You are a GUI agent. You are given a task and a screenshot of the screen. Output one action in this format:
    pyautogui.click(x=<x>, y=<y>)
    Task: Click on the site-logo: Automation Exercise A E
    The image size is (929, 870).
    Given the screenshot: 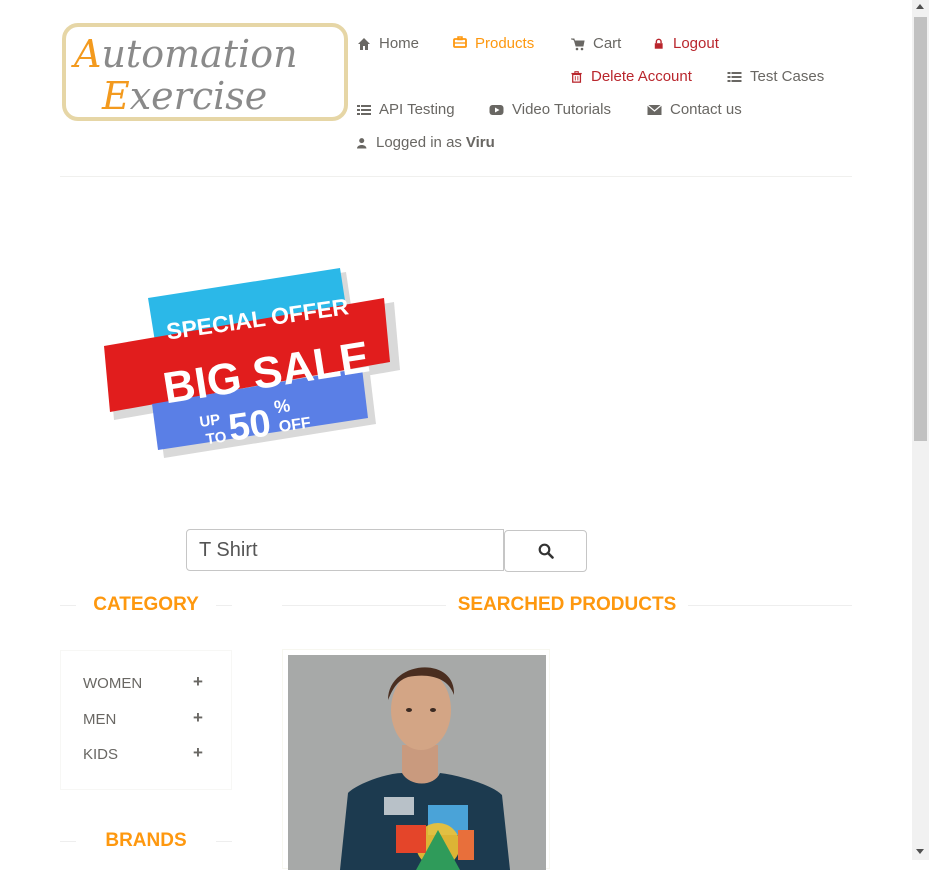 What is the action you would take?
    pyautogui.click(x=205, y=72)
    